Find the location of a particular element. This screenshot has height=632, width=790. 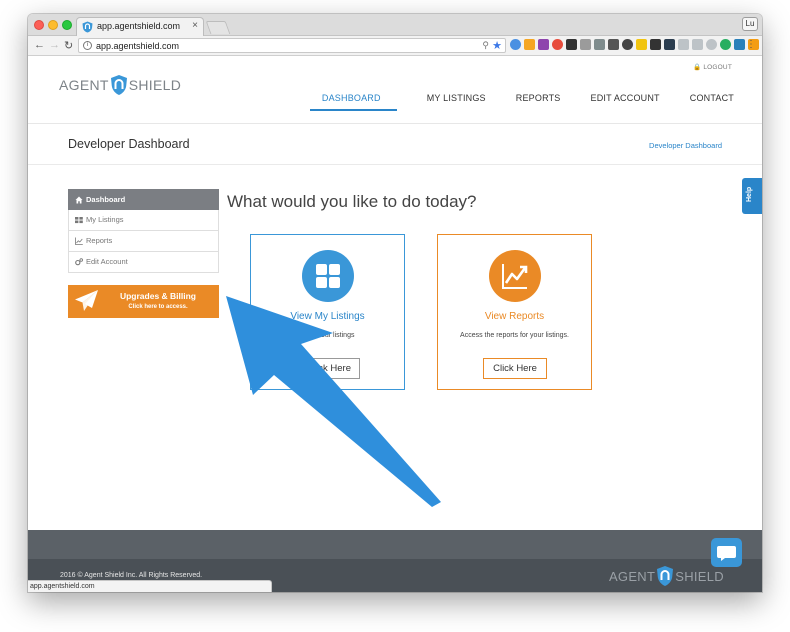

chat-bubble-icon is located at coordinates (726, 553).